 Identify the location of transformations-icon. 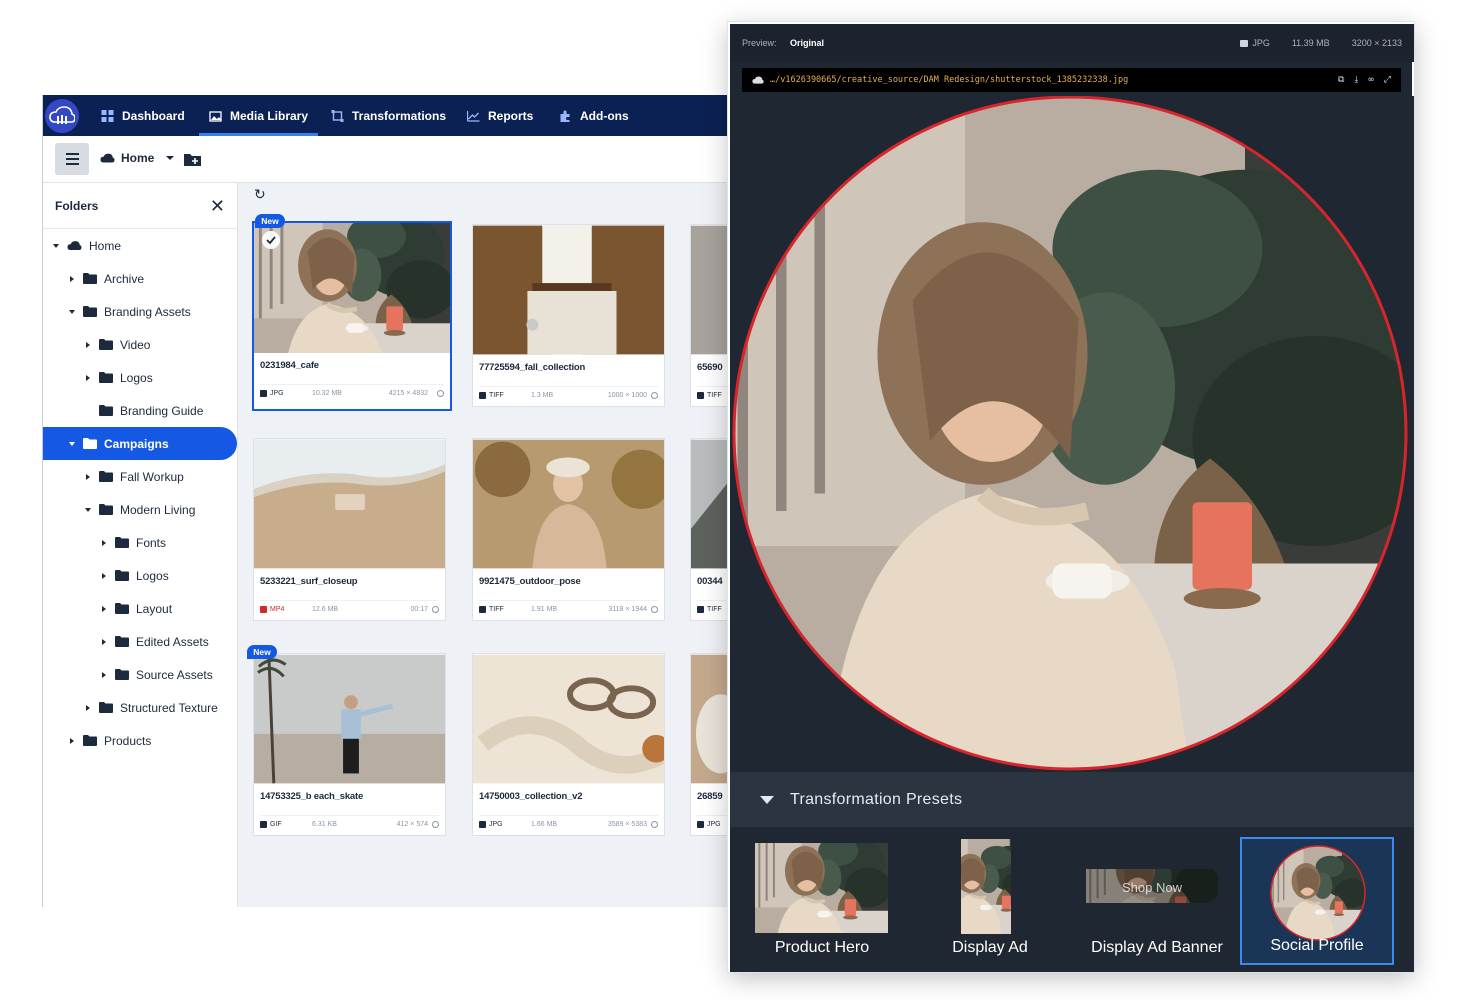
(337, 115).